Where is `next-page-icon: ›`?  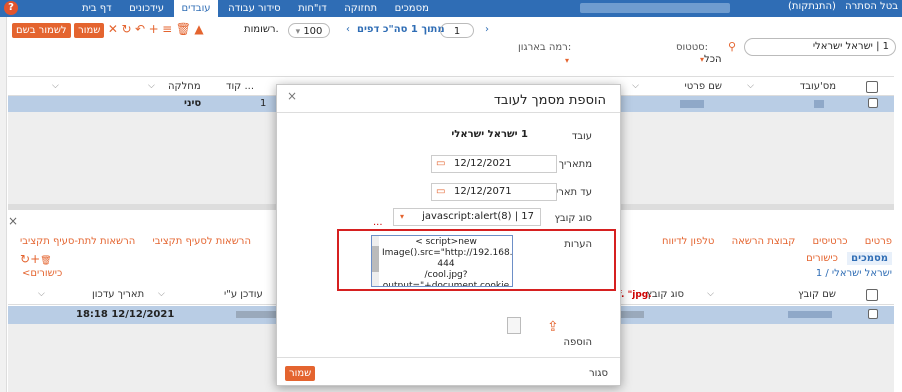 next-page-icon: › is located at coordinates (487, 29).